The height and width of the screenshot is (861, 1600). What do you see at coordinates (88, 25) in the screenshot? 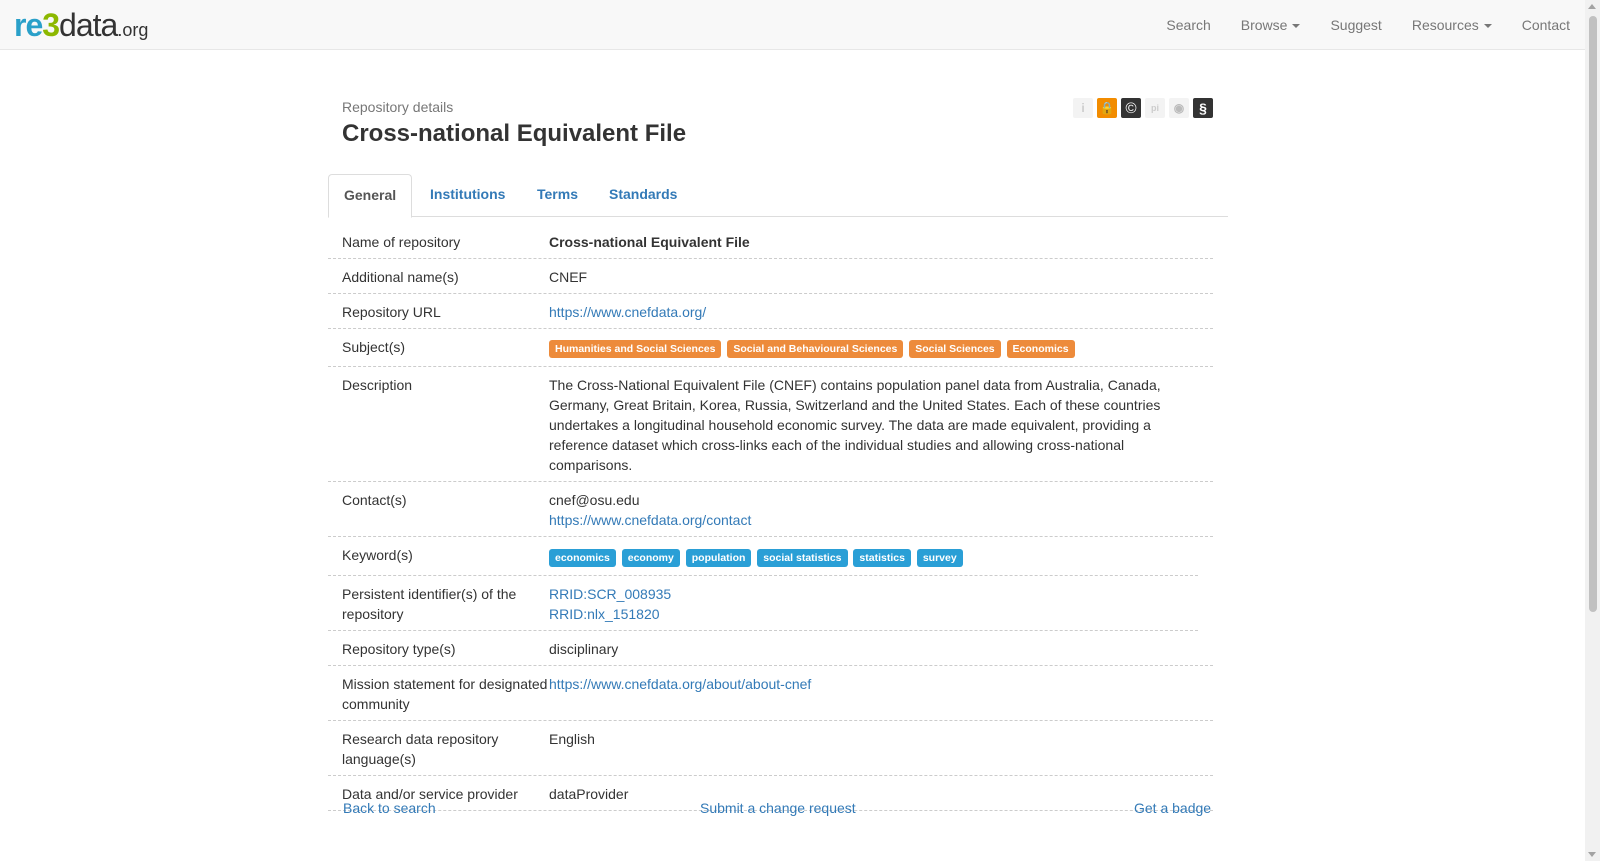
I see `logo-data: data` at bounding box center [88, 25].